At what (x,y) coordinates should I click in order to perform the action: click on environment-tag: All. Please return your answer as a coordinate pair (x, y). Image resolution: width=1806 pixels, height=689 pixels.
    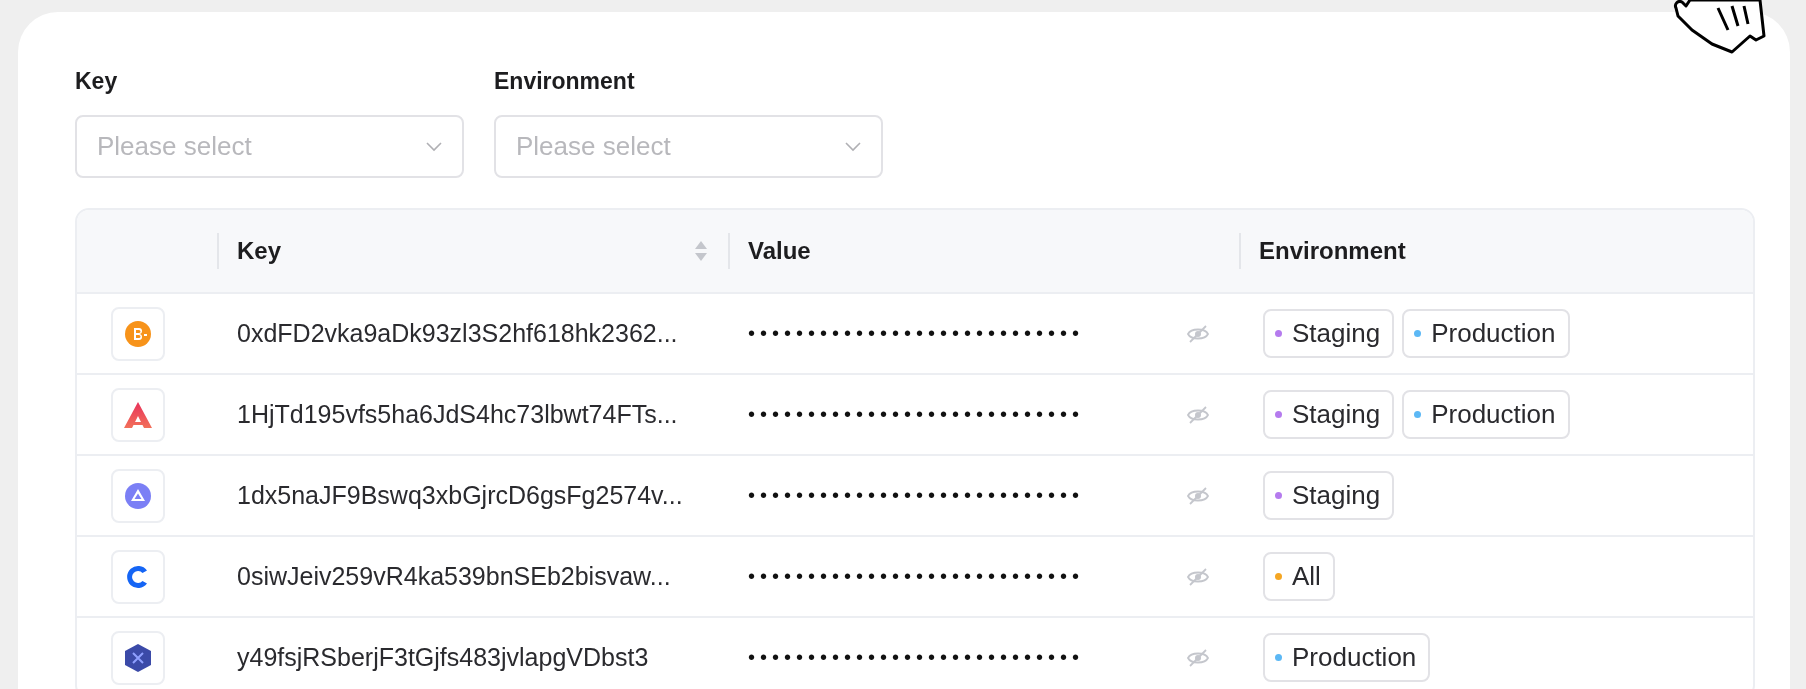
    Looking at the image, I should click on (1299, 576).